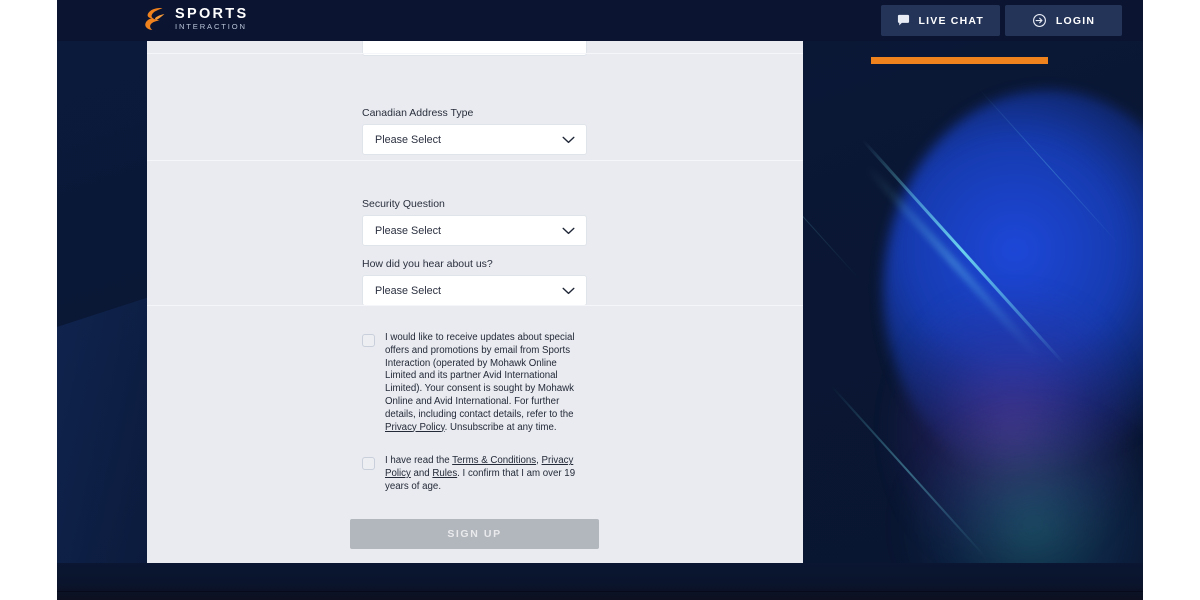 The image size is (1200, 600). I want to click on label-referral-source: How did you hear about us?, so click(427, 264).